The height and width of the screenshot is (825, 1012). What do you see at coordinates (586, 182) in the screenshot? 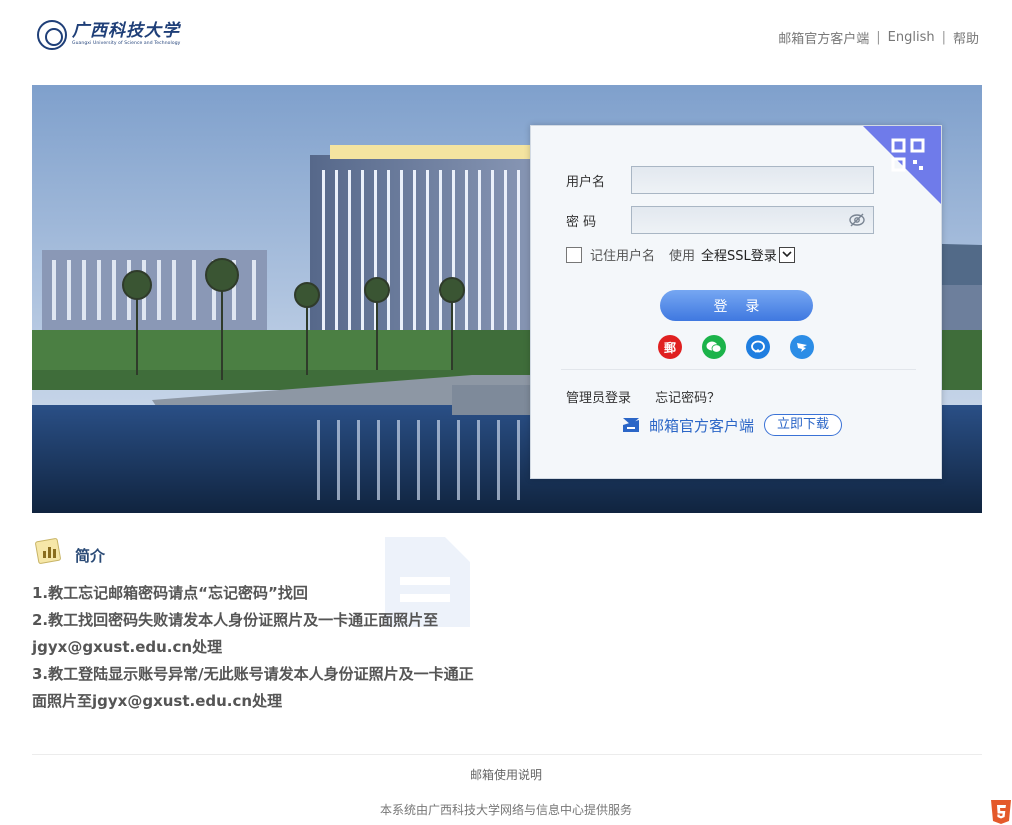
I see `username-label: 用户名` at bounding box center [586, 182].